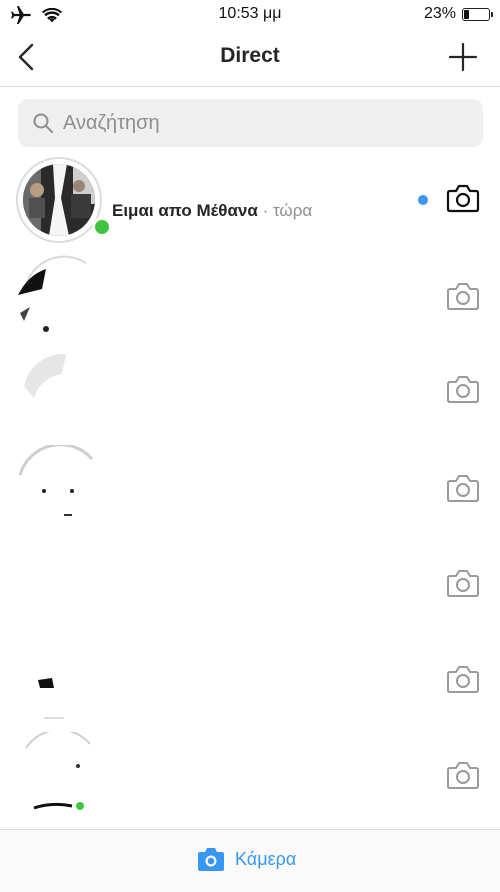  I want to click on search-bar, so click(250, 123).